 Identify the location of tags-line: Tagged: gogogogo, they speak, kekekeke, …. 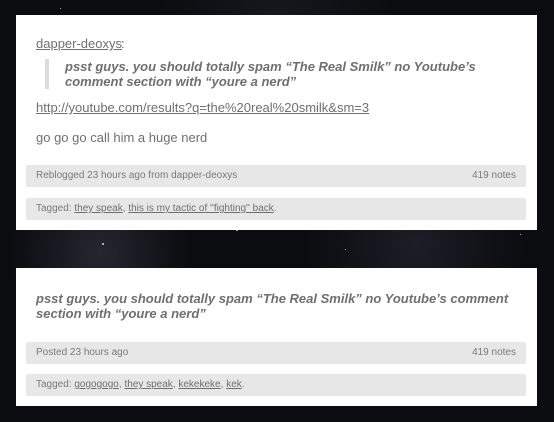
(140, 384).